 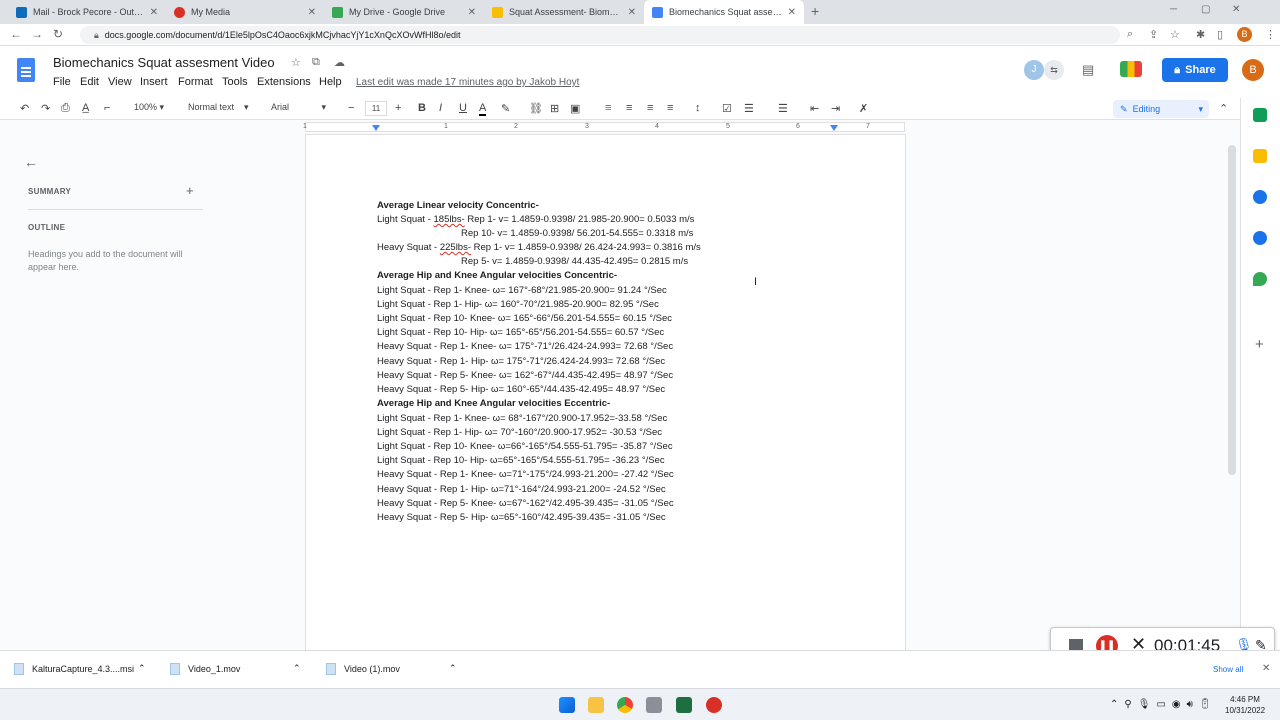 What do you see at coordinates (149, 107) in the screenshot?
I see `zoom-select: 100% ▾` at bounding box center [149, 107].